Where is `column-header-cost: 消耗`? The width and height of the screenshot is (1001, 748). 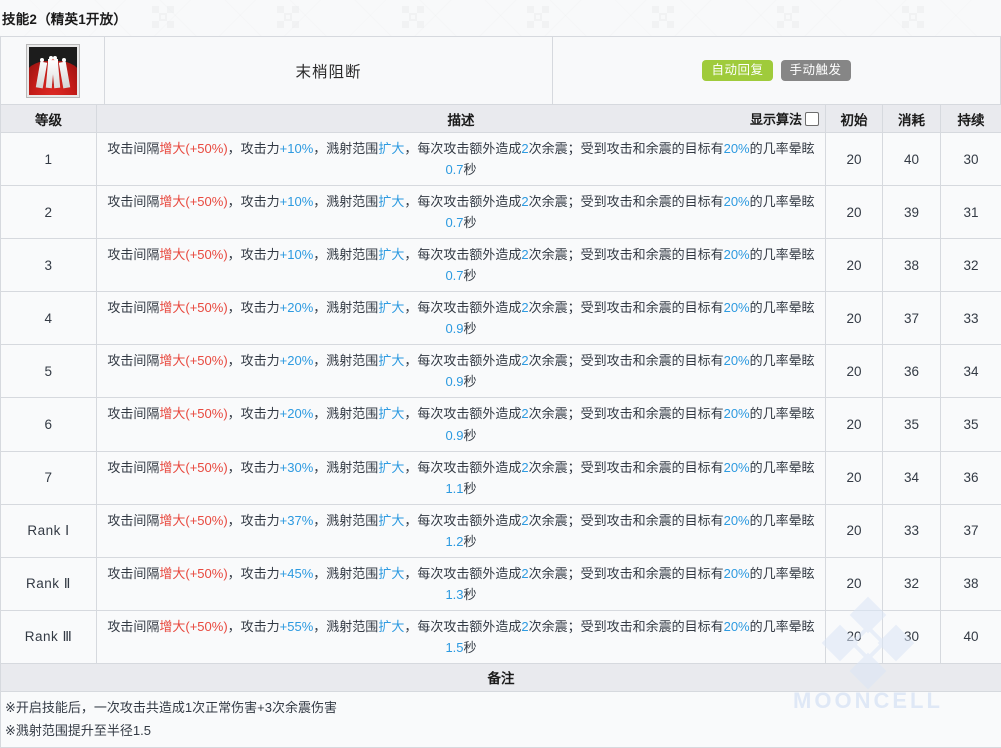
column-header-cost: 消耗 is located at coordinates (912, 119).